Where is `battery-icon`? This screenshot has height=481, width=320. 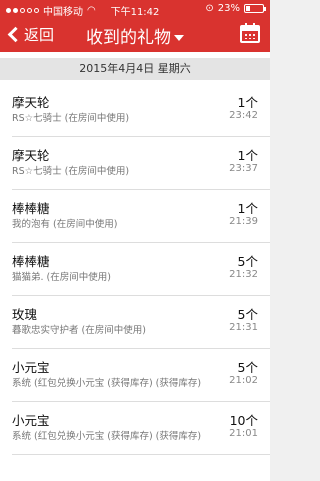
battery-icon is located at coordinates (255, 8).